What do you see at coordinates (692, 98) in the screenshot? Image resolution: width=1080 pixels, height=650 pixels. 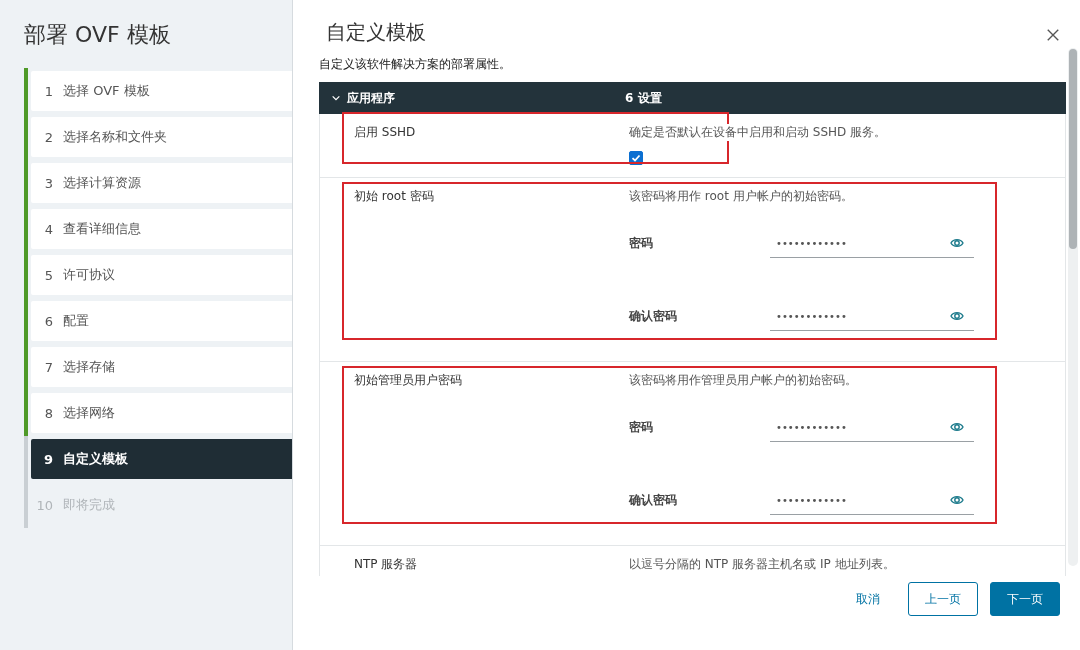 I see `group-header: 应用程序 6 设置` at bounding box center [692, 98].